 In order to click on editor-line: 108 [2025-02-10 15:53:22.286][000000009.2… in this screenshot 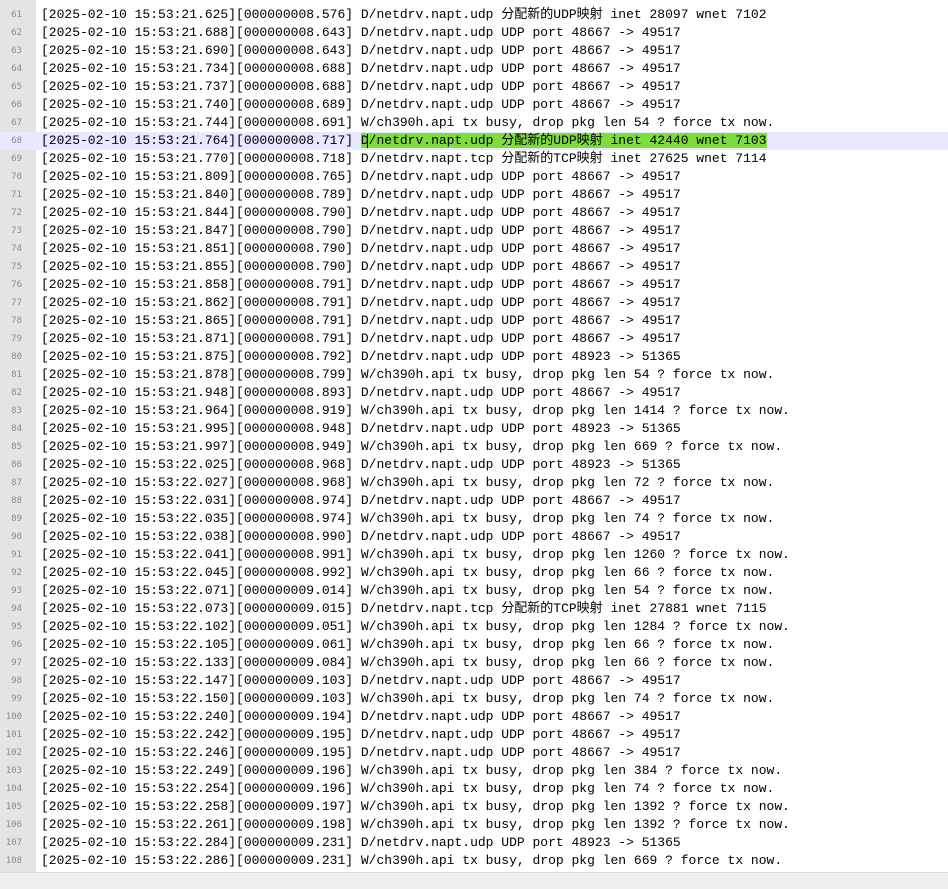, I will do `click(474, 861)`.